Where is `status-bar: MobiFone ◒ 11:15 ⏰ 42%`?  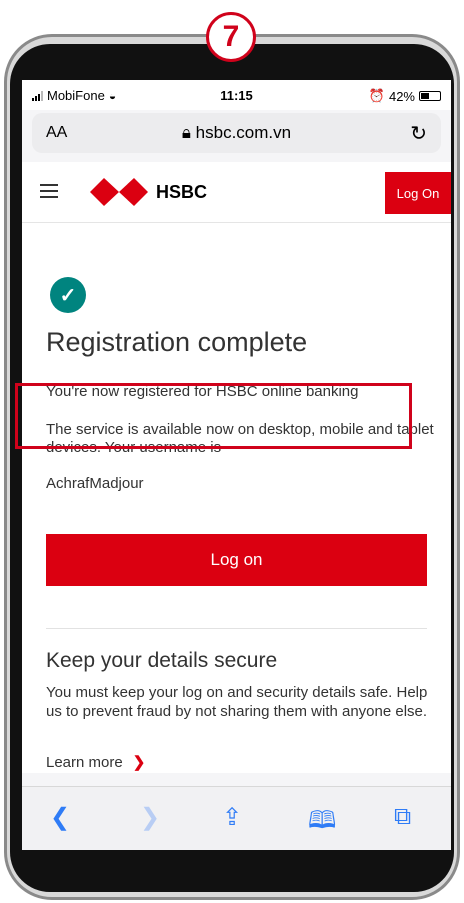 status-bar: MobiFone ◒ 11:15 ⏰ 42% is located at coordinates (236, 95).